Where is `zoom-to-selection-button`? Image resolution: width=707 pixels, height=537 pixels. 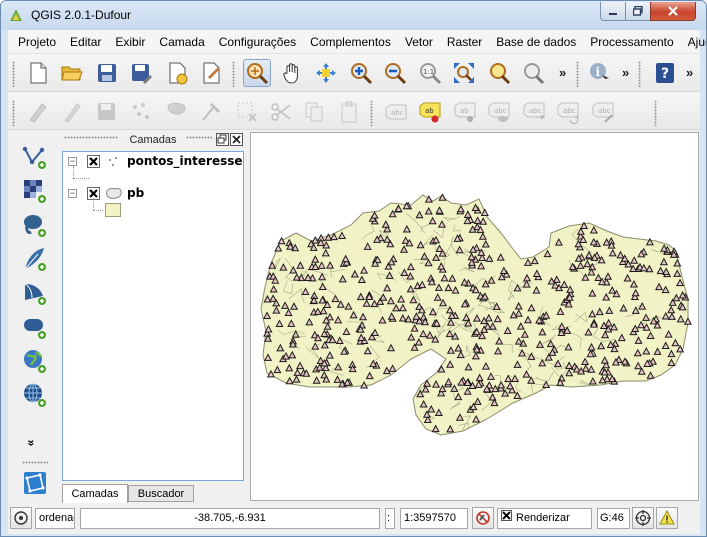 zoom-to-selection-button is located at coordinates (499, 73).